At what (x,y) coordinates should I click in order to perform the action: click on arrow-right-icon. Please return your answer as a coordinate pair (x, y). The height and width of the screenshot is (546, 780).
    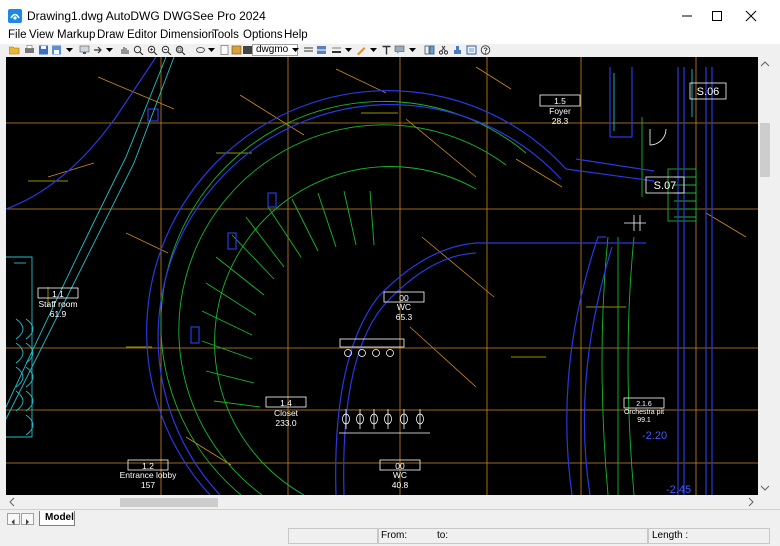
    Looking at the image, I should click on (98, 50).